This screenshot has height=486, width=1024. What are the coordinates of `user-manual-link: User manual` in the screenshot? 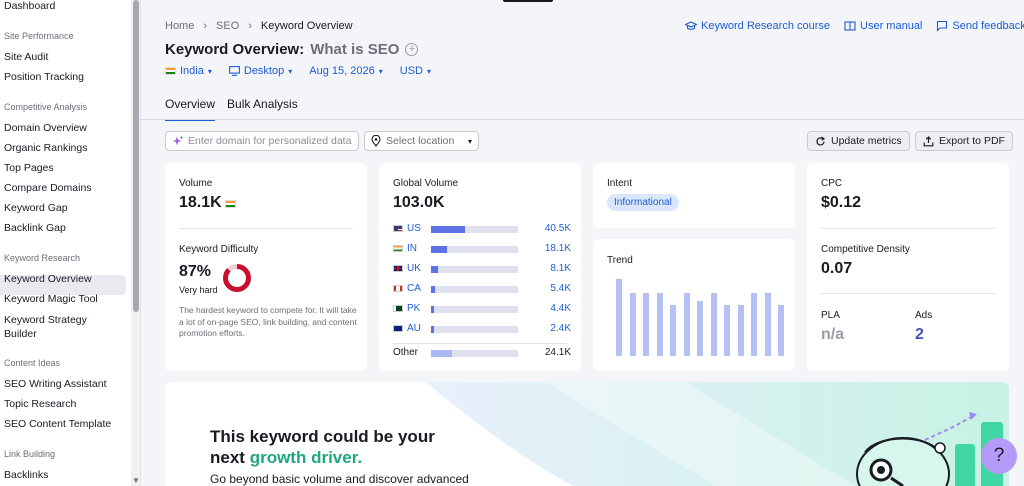 It's located at (883, 26).